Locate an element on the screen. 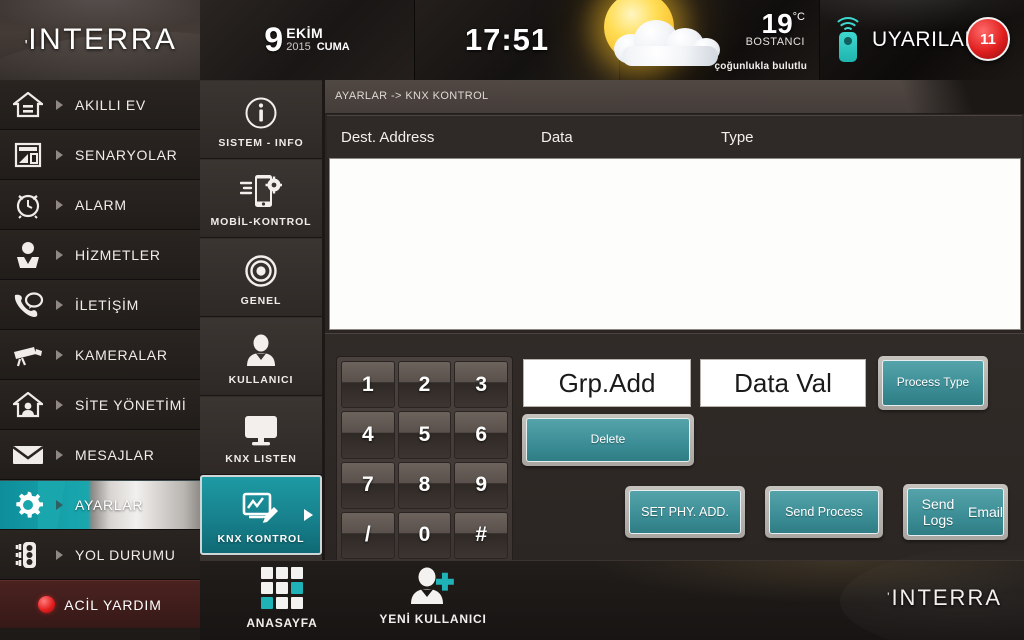 Image resolution: width=1024 pixels, height=640 pixels. send-logs-email-button: Send Logs Email is located at coordinates (955, 512).